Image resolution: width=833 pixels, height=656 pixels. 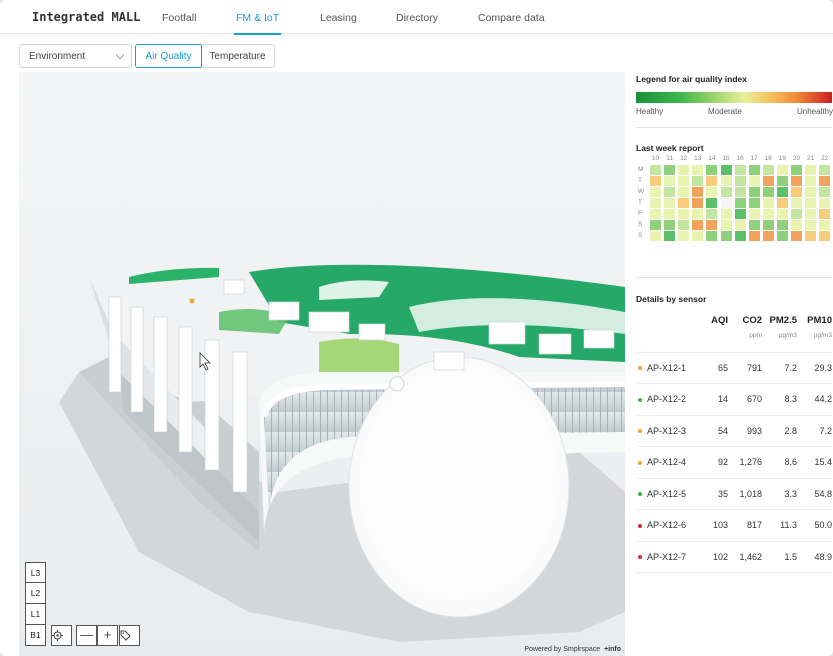 I want to click on tag-button, so click(x=129, y=635).